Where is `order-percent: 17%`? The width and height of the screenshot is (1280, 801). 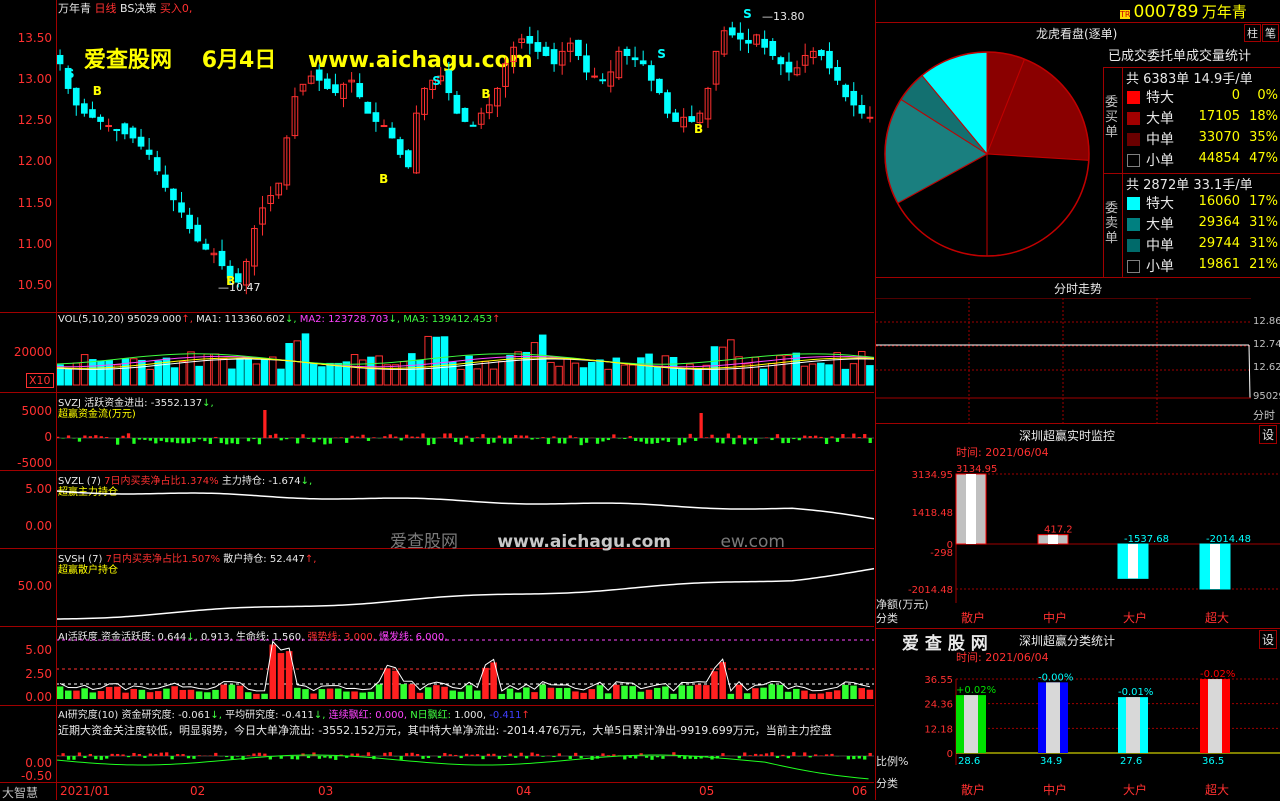 order-percent: 17% is located at coordinates (1260, 201).